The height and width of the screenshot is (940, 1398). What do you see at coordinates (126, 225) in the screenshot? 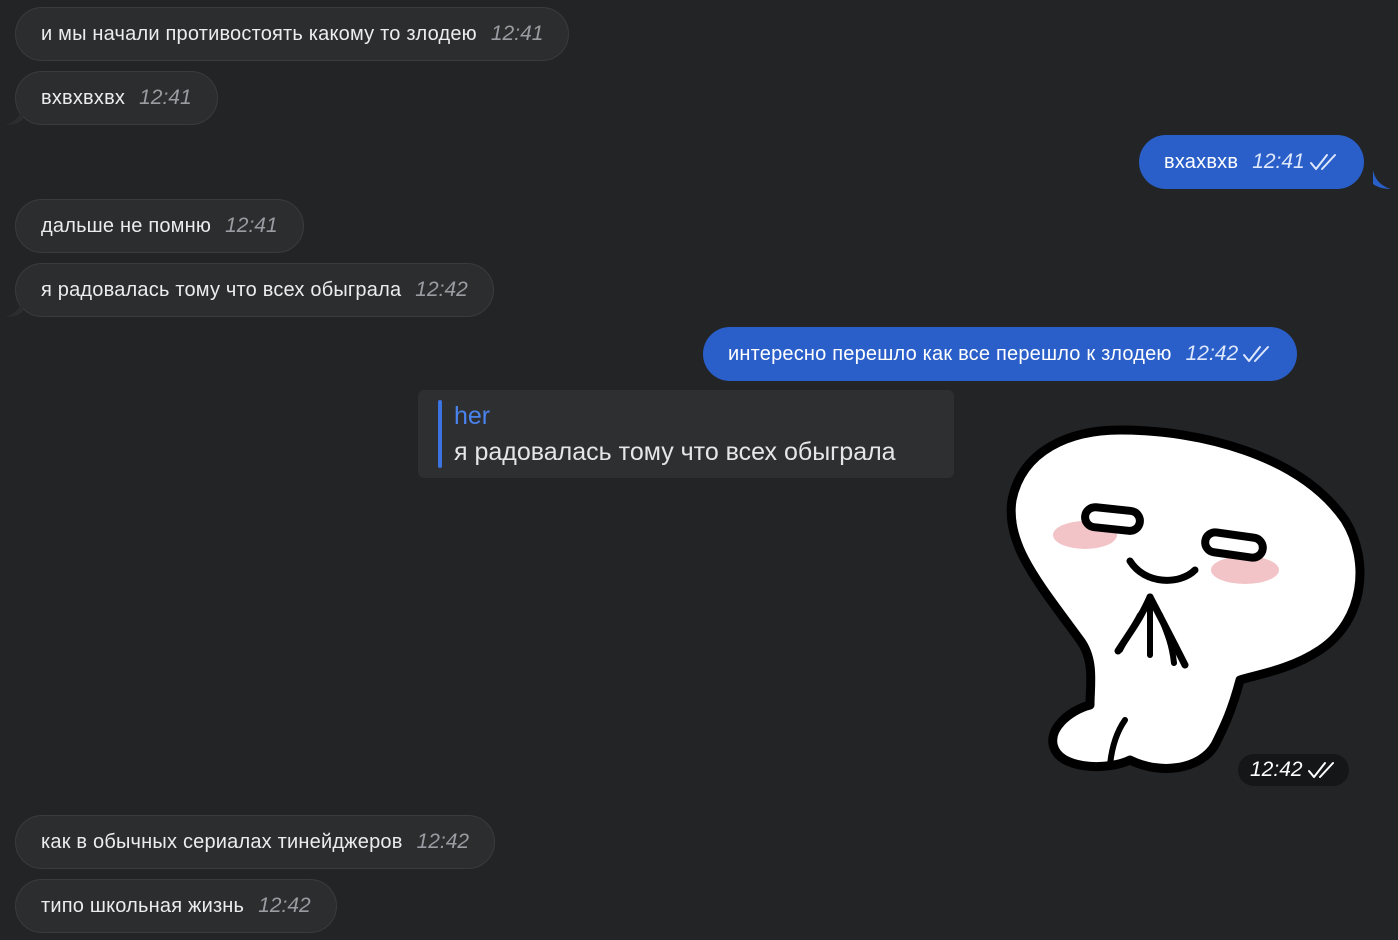
I see `message-text: дальше не помню` at bounding box center [126, 225].